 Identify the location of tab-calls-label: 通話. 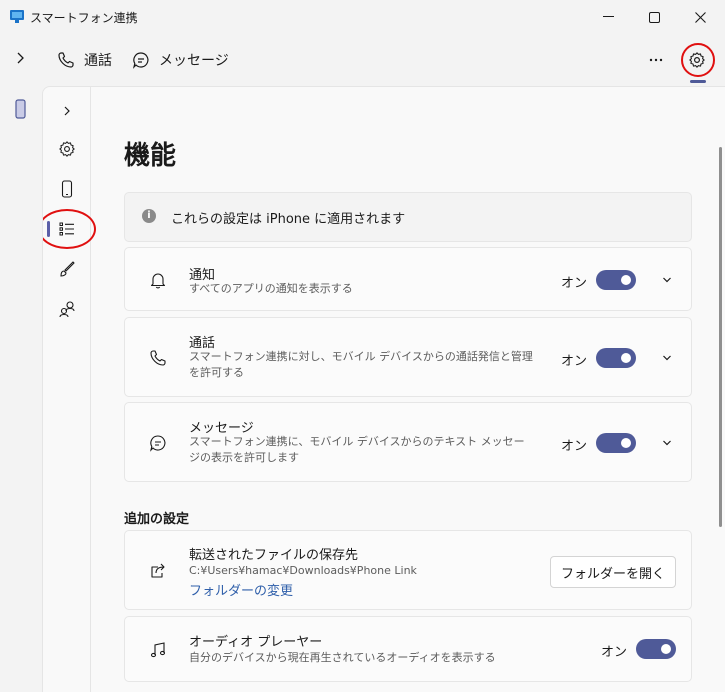
(98, 61).